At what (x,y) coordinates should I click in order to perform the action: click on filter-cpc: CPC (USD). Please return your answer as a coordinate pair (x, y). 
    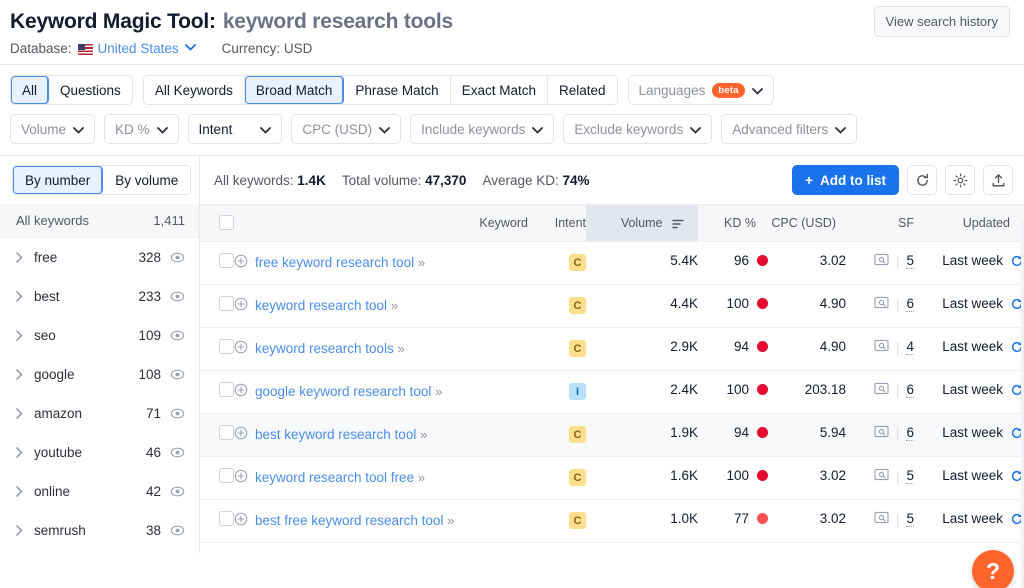
    Looking at the image, I should click on (346, 129).